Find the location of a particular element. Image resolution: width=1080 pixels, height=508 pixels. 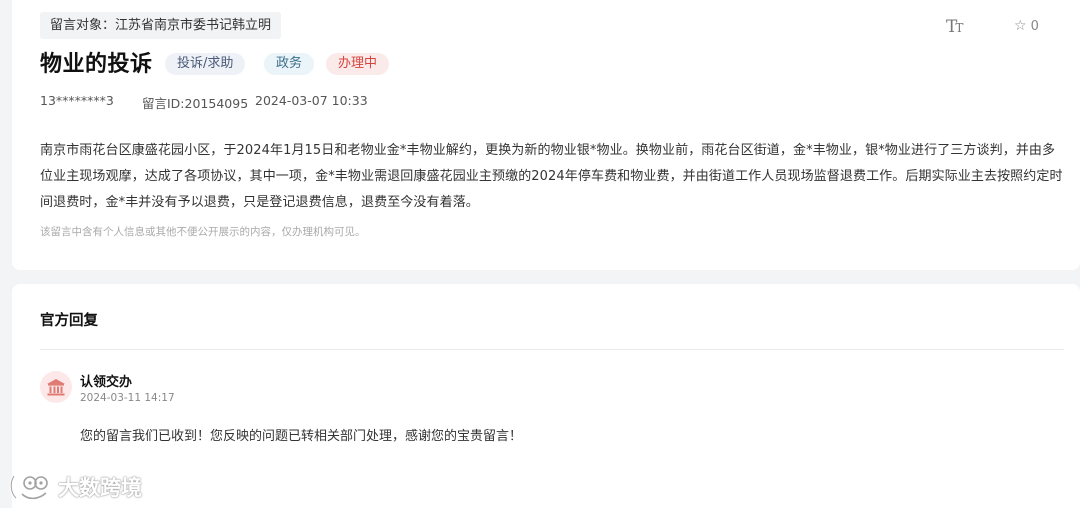

privacy-notice: 该留言中含有个人信息或其他不便公开展示的内容，仅办理机构可见。 is located at coordinates (203, 232).